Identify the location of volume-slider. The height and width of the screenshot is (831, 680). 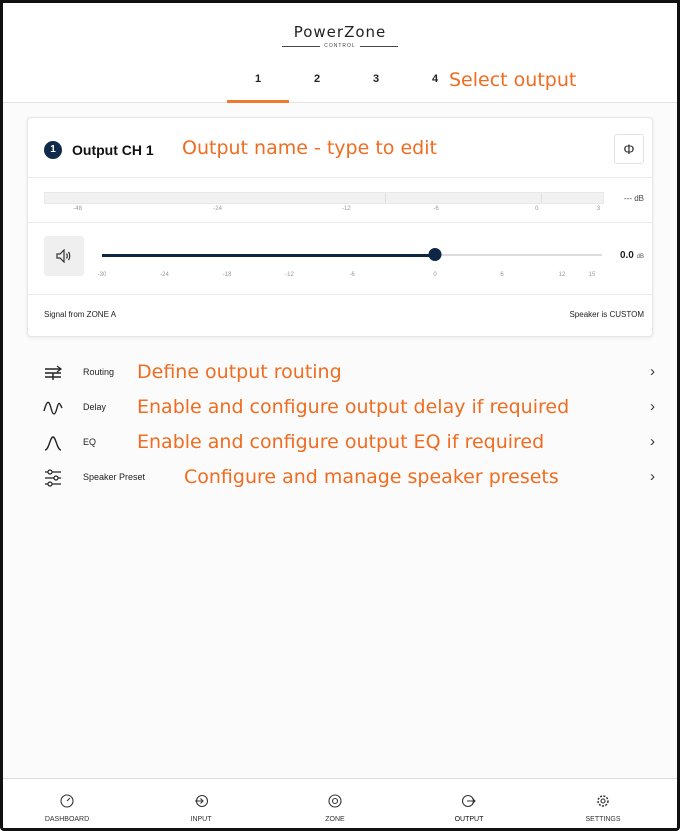
(352, 254).